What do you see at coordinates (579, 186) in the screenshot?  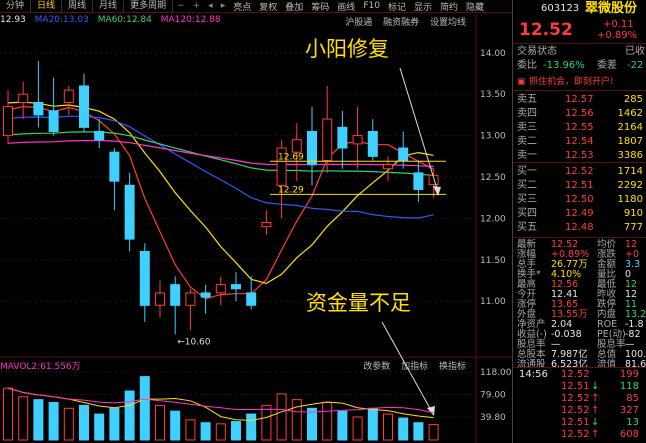 I see `bid-row: 买二 12.51 2292` at bounding box center [579, 186].